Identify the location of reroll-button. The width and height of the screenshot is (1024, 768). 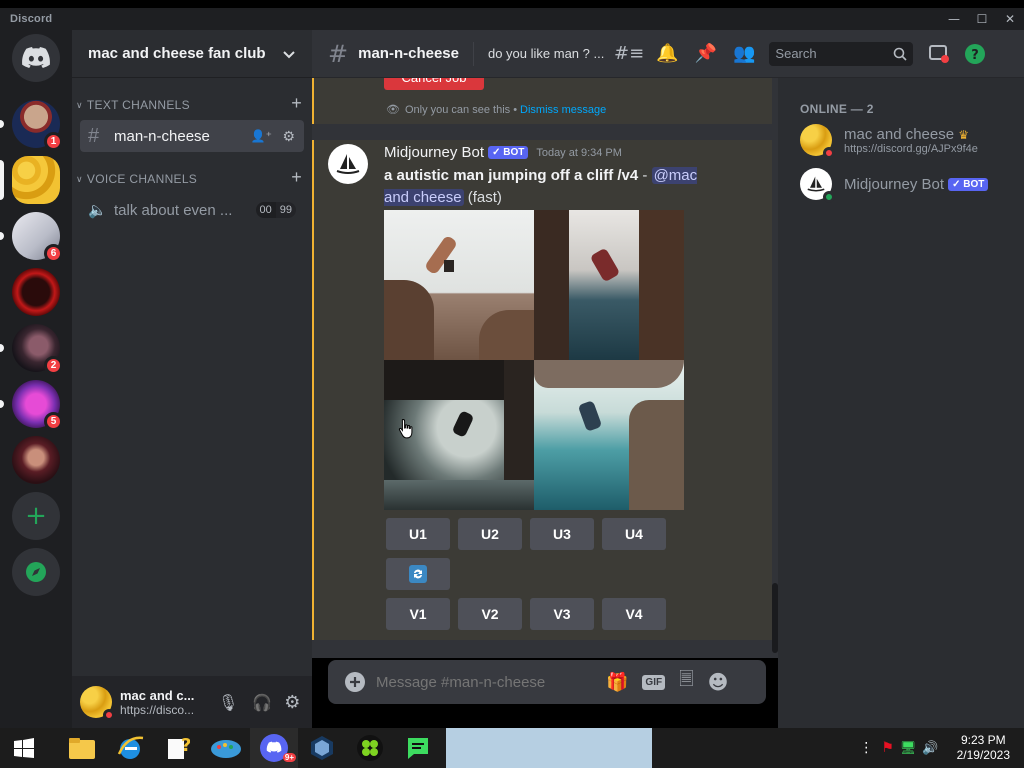
(418, 574).